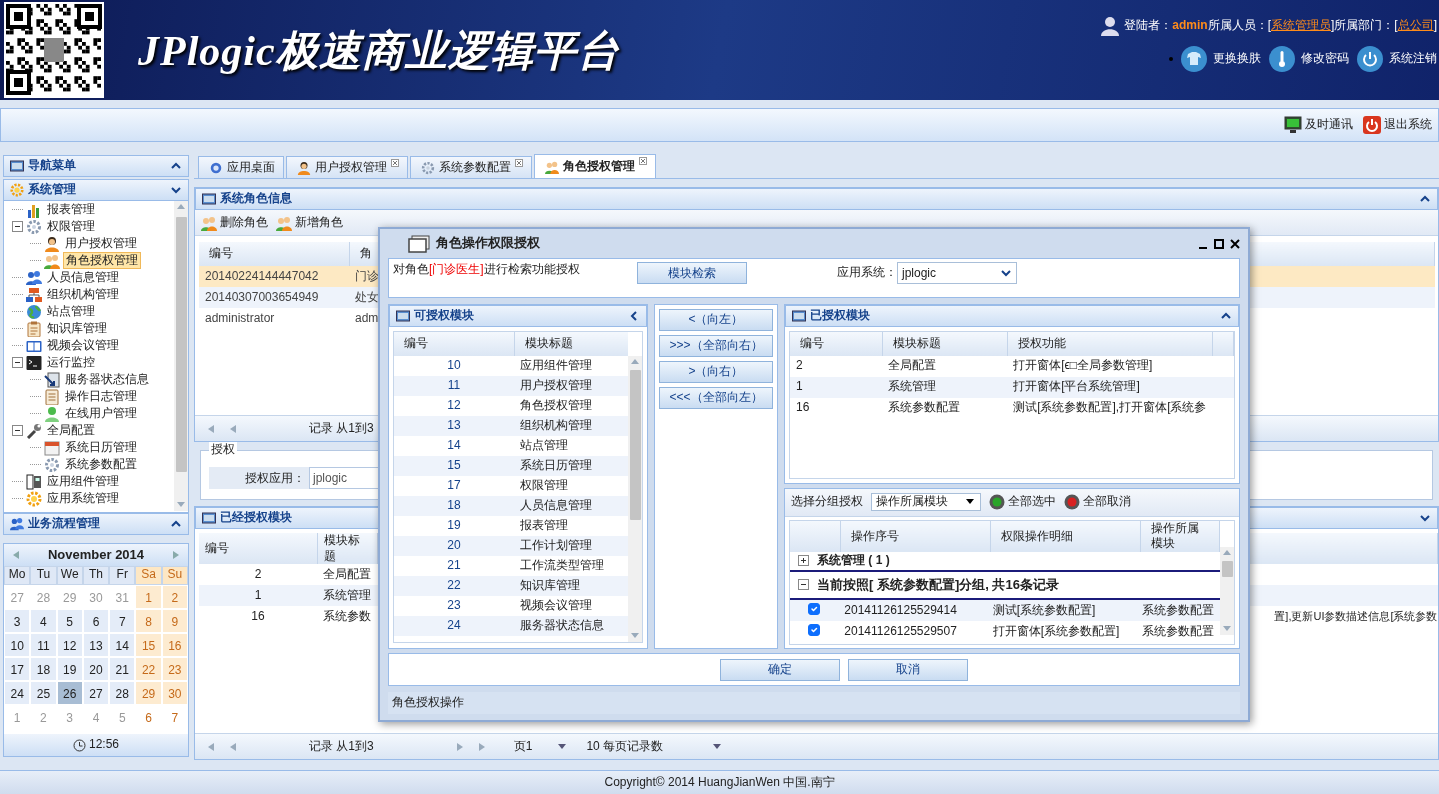  What do you see at coordinates (69, 693) in the screenshot?
I see `calendar-day: 26` at bounding box center [69, 693].